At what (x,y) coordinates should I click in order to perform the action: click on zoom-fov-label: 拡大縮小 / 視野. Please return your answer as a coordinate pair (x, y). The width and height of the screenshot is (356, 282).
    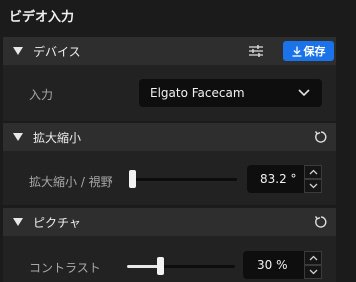
    Looking at the image, I should click on (71, 182).